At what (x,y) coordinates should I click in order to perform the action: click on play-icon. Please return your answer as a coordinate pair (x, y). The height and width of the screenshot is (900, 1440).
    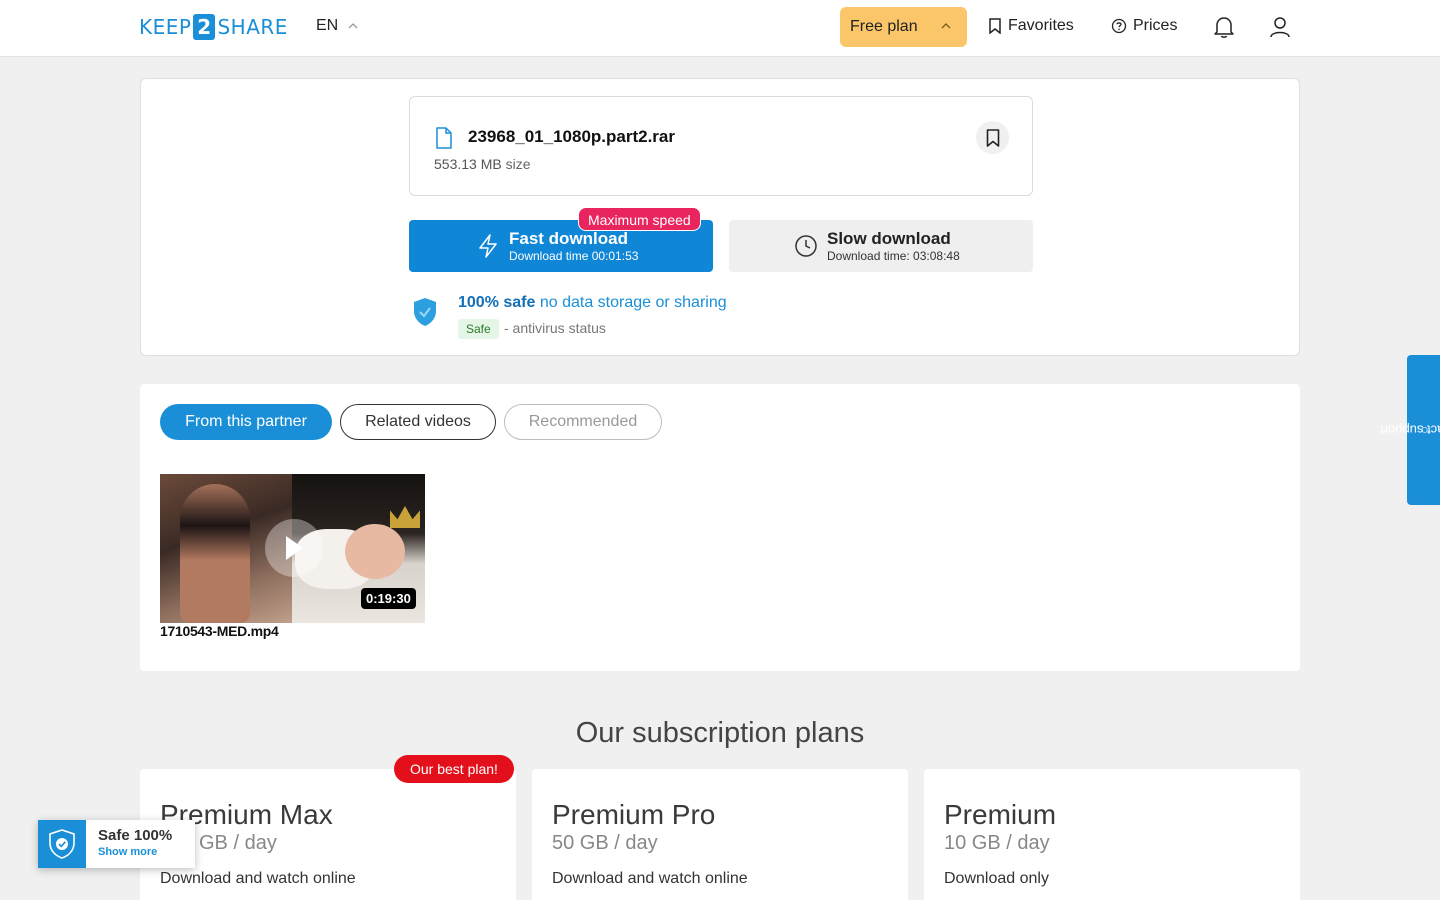
    Looking at the image, I should click on (294, 548).